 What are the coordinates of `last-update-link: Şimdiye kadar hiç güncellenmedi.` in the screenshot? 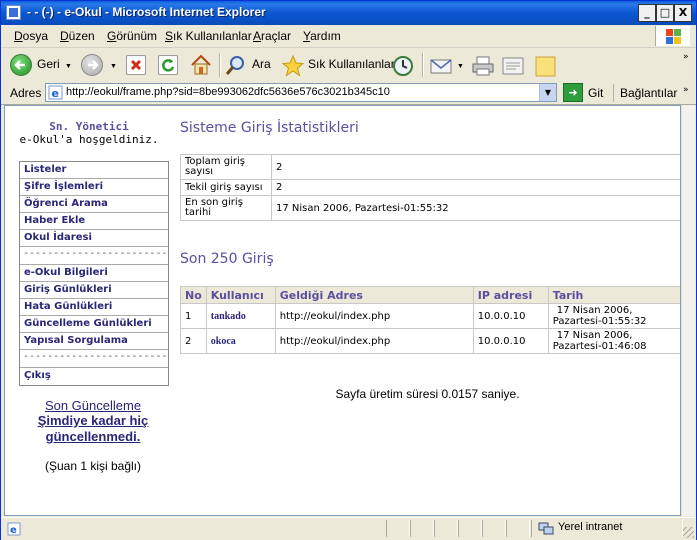 It's located at (93, 429).